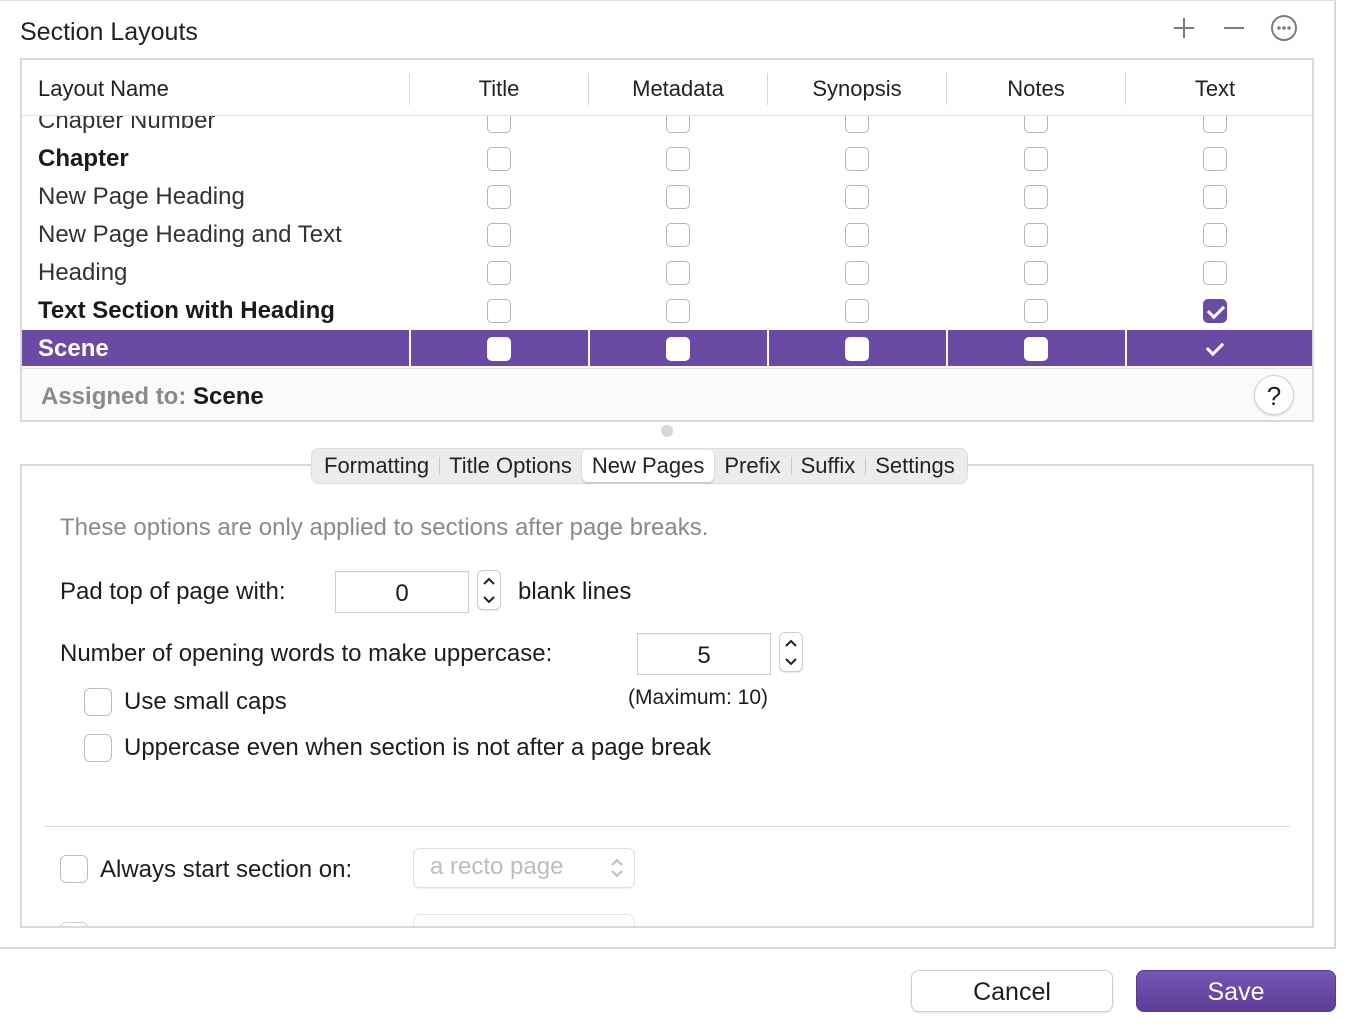 The width and height of the screenshot is (1346, 1034). What do you see at coordinates (667, 826) in the screenshot?
I see `section-divider` at bounding box center [667, 826].